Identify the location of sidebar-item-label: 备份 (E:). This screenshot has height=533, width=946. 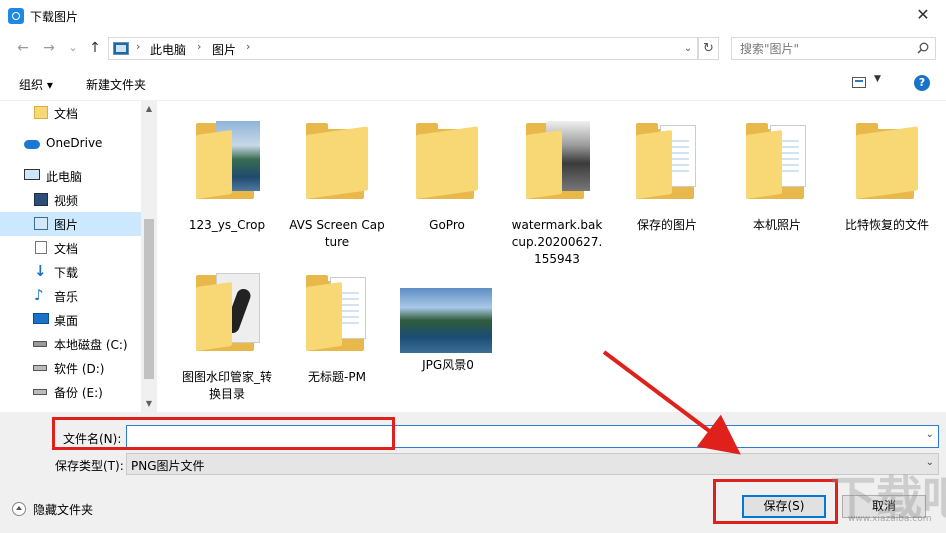
(78, 393).